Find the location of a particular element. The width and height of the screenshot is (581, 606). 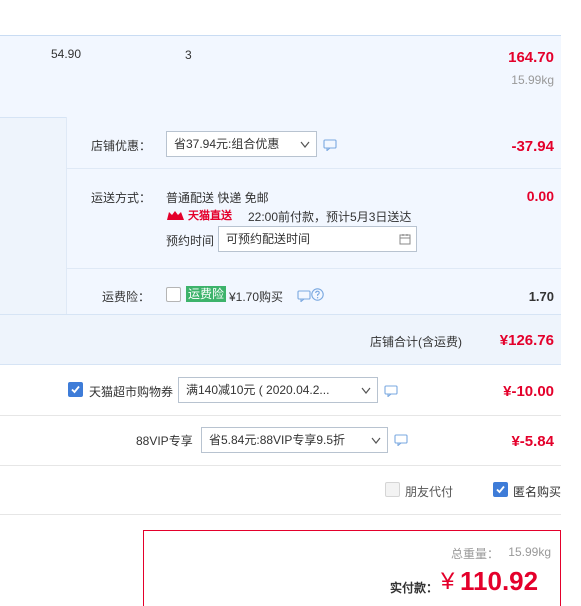

friend-pay-checkbox is located at coordinates (392, 489).